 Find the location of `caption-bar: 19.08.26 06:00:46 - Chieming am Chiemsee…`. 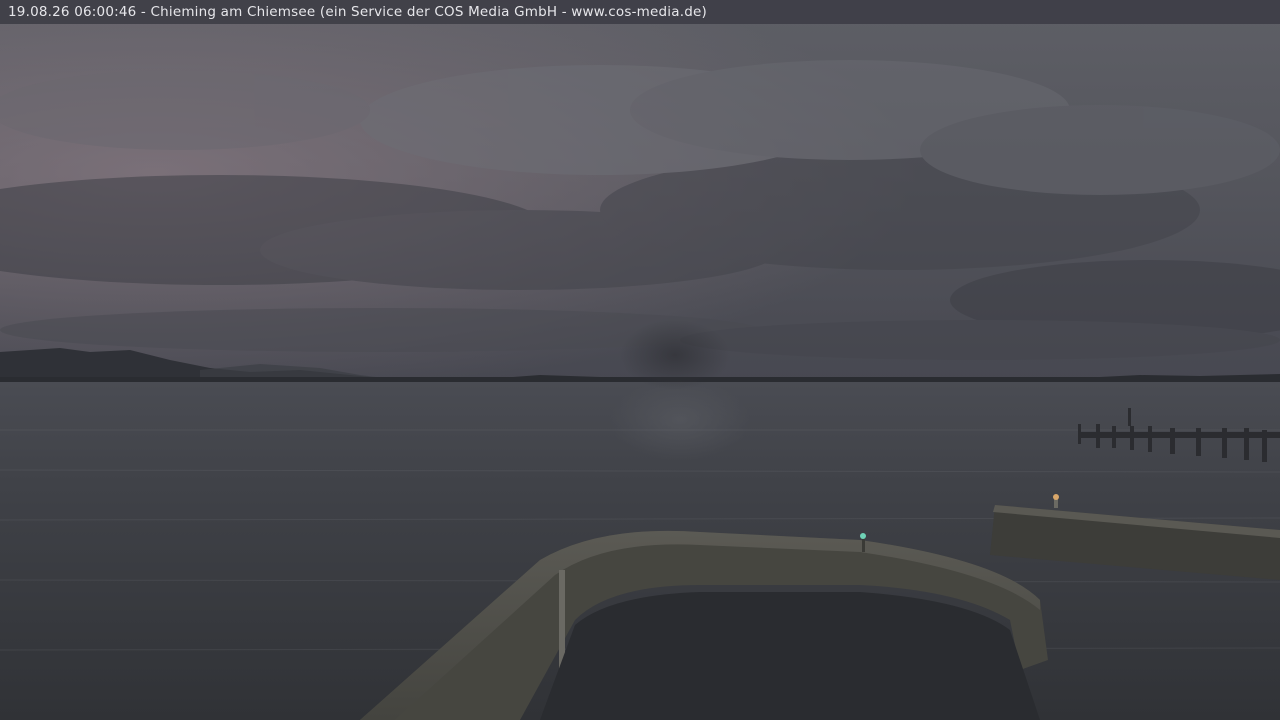

caption-bar: 19.08.26 06:00:46 - Chieming am Chiemsee… is located at coordinates (640, 12).